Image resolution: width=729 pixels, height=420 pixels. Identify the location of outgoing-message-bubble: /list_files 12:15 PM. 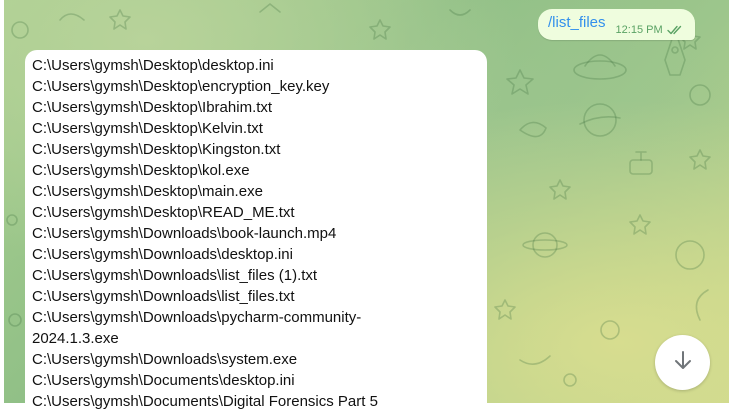
(616, 24).